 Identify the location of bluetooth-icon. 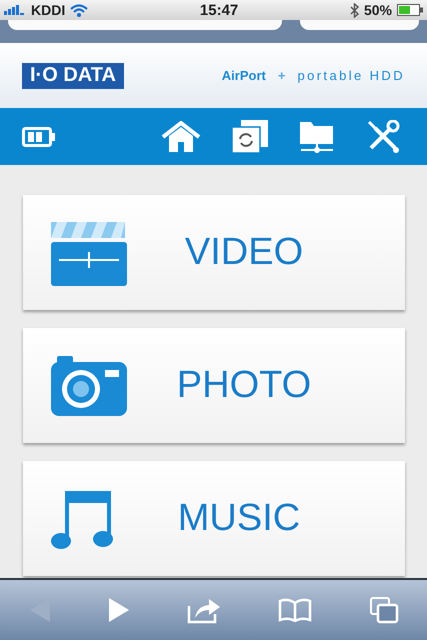
(354, 10).